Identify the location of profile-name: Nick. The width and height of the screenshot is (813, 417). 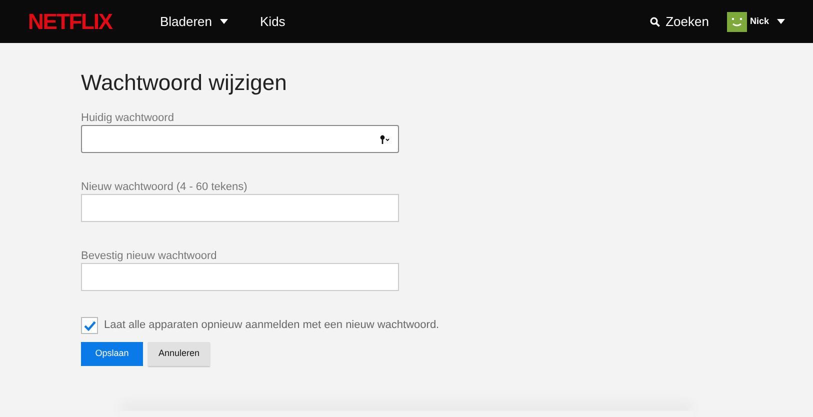
(759, 21).